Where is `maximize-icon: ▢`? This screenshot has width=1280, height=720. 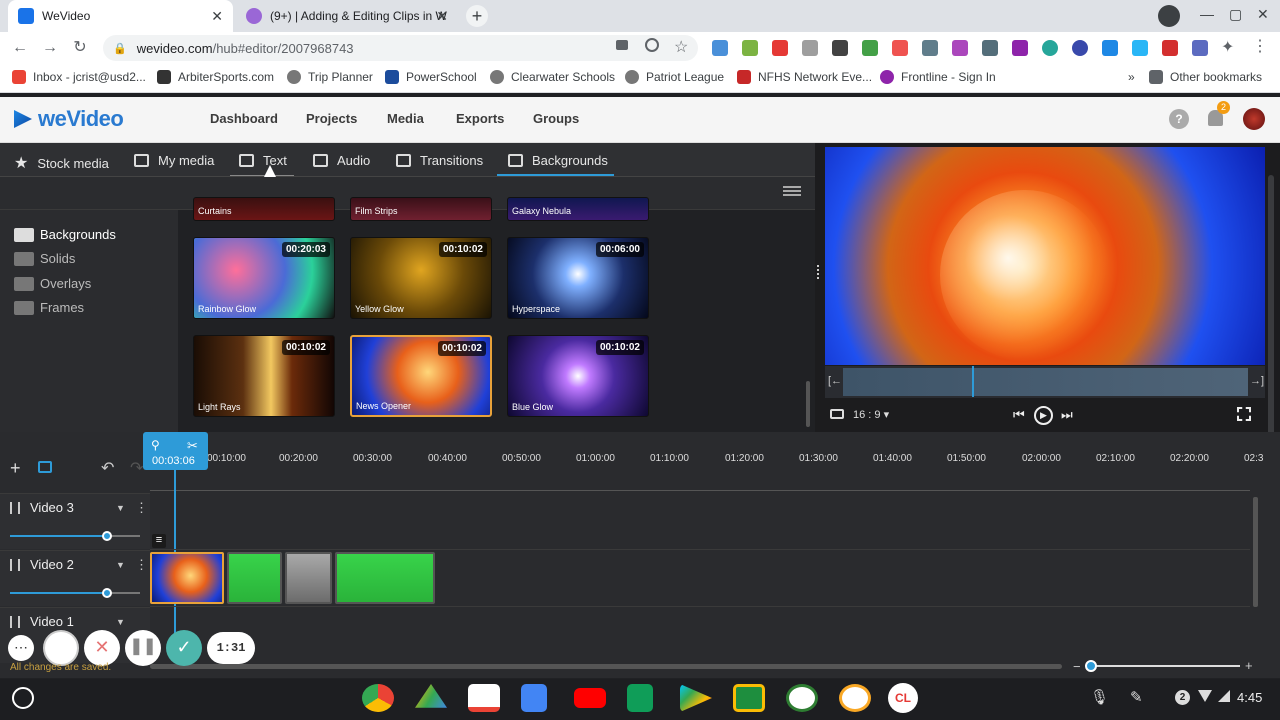 maximize-icon: ▢ is located at coordinates (1235, 14).